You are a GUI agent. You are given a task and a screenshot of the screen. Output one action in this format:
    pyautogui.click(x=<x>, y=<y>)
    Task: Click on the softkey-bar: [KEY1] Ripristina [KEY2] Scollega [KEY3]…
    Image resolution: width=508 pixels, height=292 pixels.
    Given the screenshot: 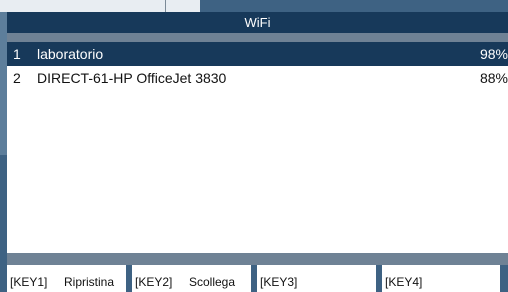 What is the action you would take?
    pyautogui.click(x=257, y=278)
    